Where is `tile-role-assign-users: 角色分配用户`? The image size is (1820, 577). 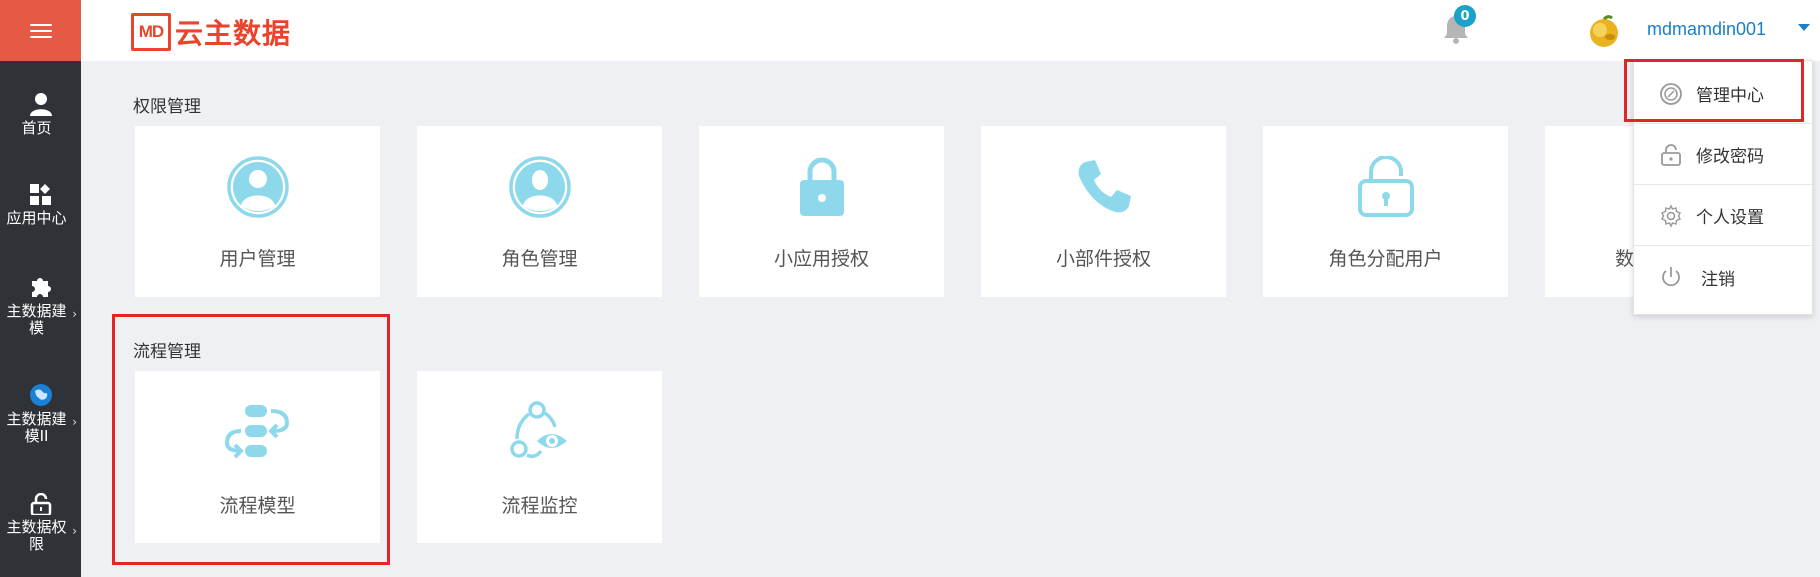
tile-role-assign-users: 角色分配用户 is located at coordinates (1385, 211).